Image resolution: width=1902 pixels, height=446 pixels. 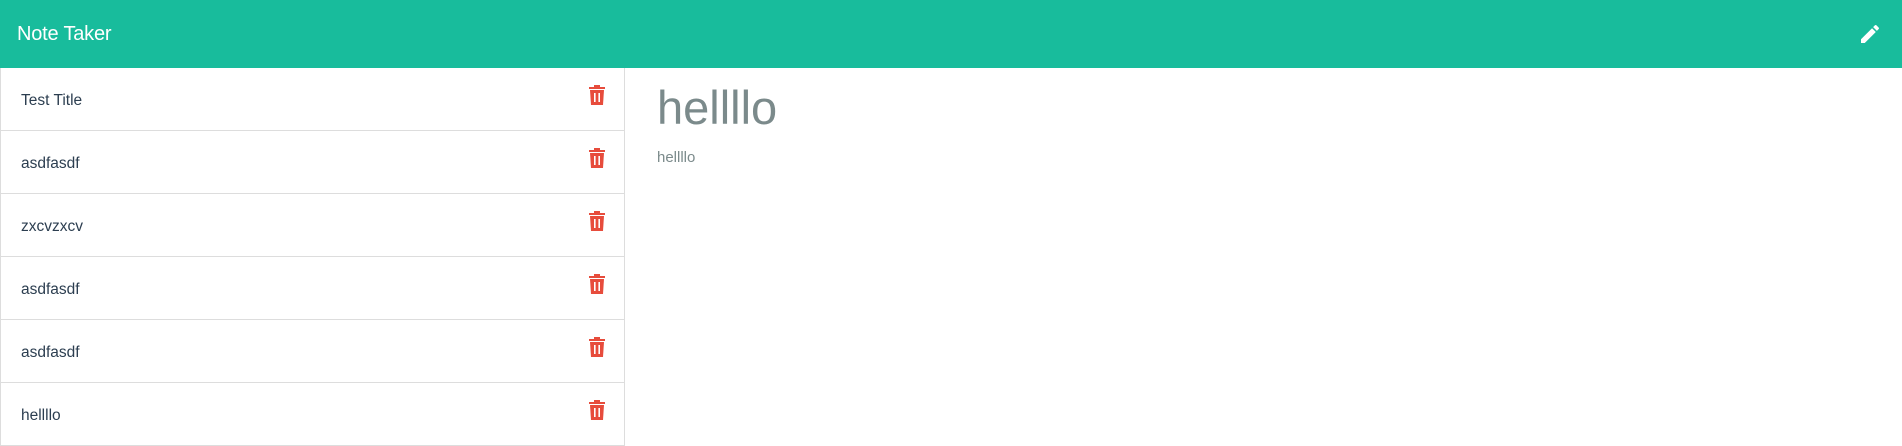 I want to click on list-item: Test Title, so click(x=312, y=99).